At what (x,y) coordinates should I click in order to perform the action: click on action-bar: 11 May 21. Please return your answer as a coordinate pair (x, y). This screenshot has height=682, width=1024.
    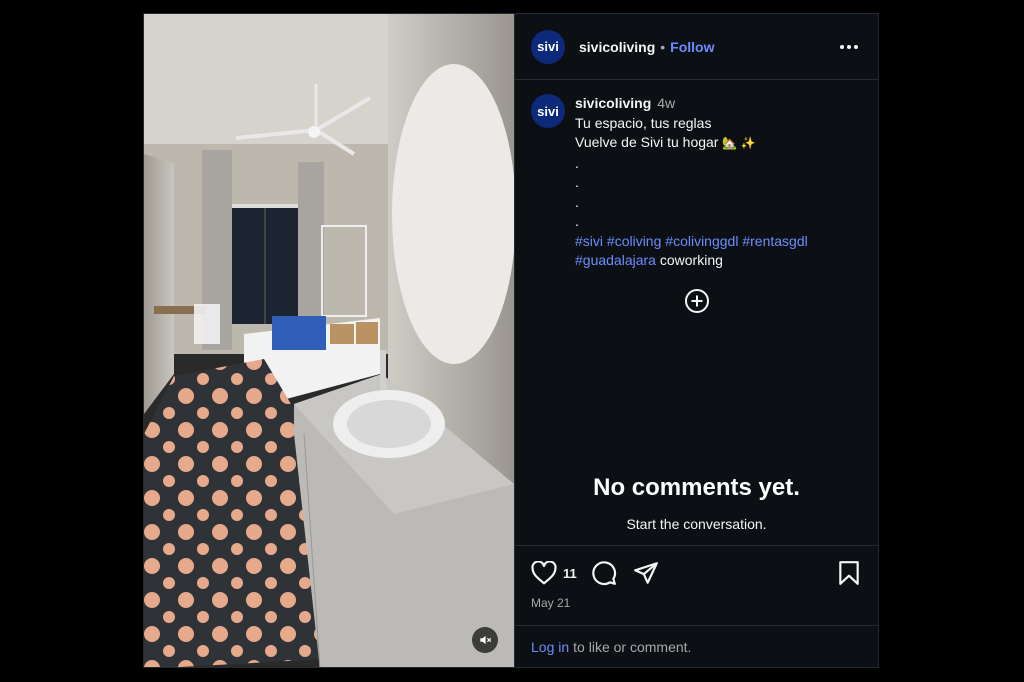
    Looking at the image, I should click on (696, 585).